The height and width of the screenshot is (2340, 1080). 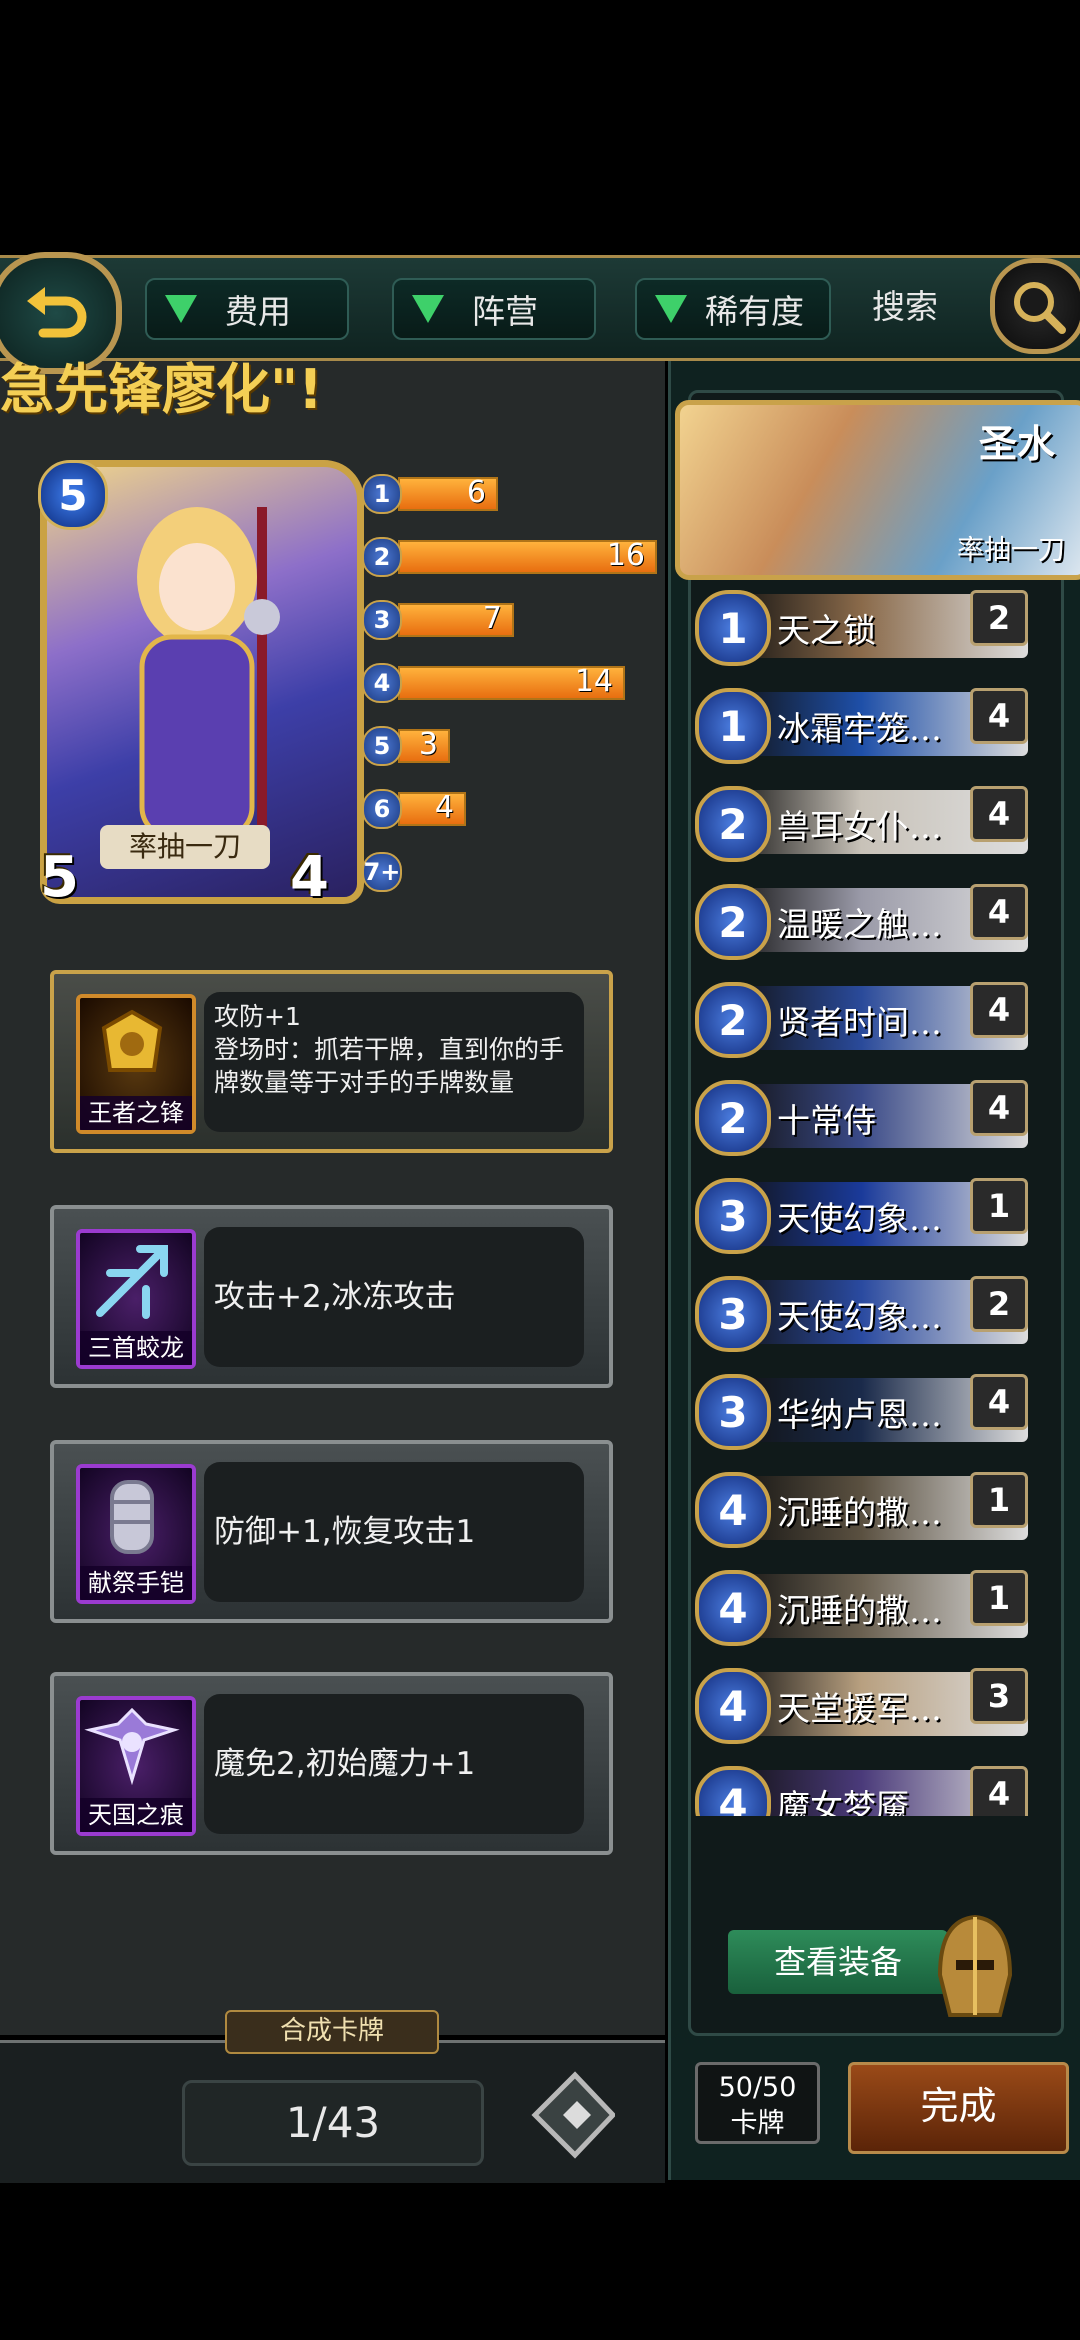 I want to click on cost-curve-row: 16, so click(x=430, y=494).